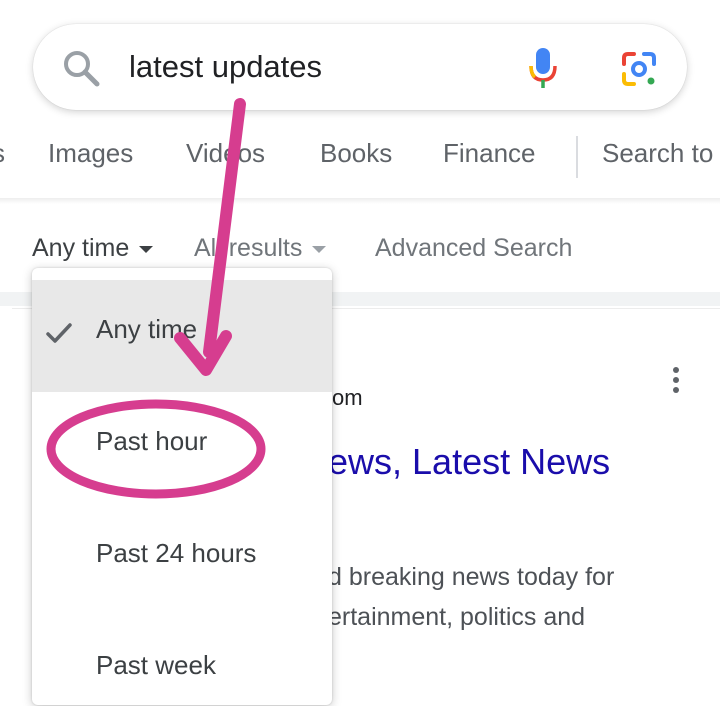 This screenshot has width=720, height=706. Describe the element at coordinates (577, 157) in the screenshot. I see `tab-divider` at that location.